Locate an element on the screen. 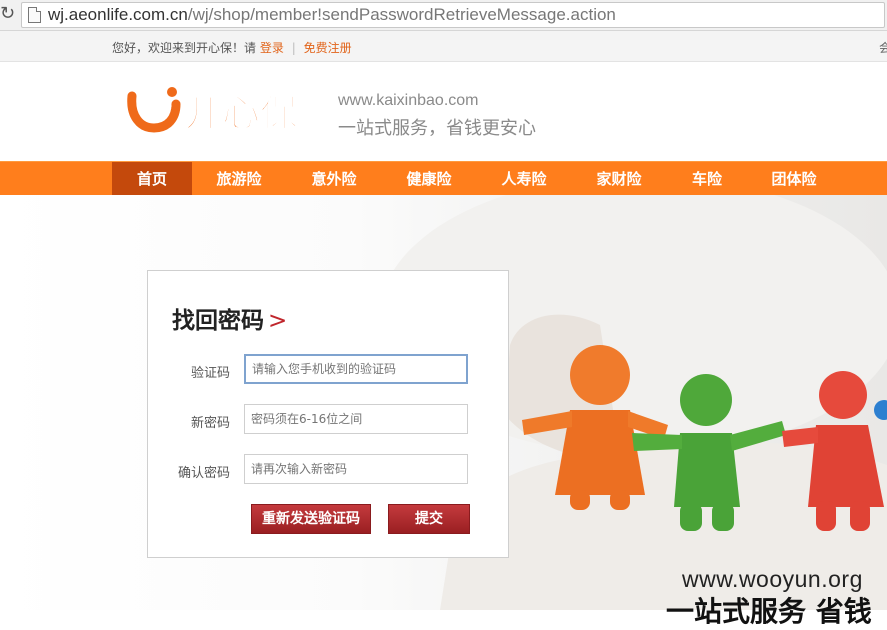 The height and width of the screenshot is (630, 887). page-icon is located at coordinates (34, 15).